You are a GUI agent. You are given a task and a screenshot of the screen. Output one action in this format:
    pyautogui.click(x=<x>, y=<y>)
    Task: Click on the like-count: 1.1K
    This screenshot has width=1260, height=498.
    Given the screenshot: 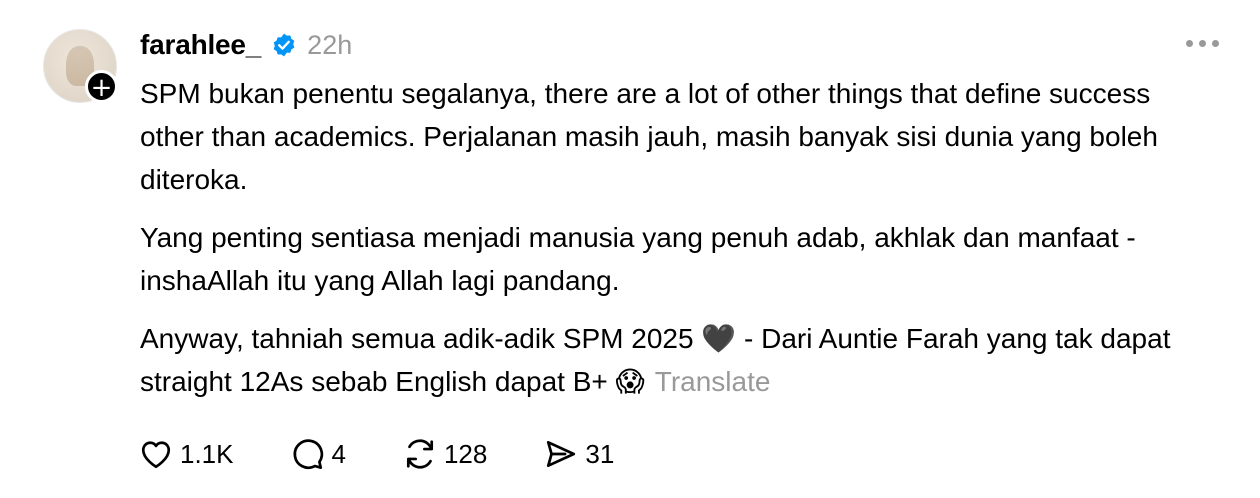 What is the action you would take?
    pyautogui.click(x=207, y=453)
    